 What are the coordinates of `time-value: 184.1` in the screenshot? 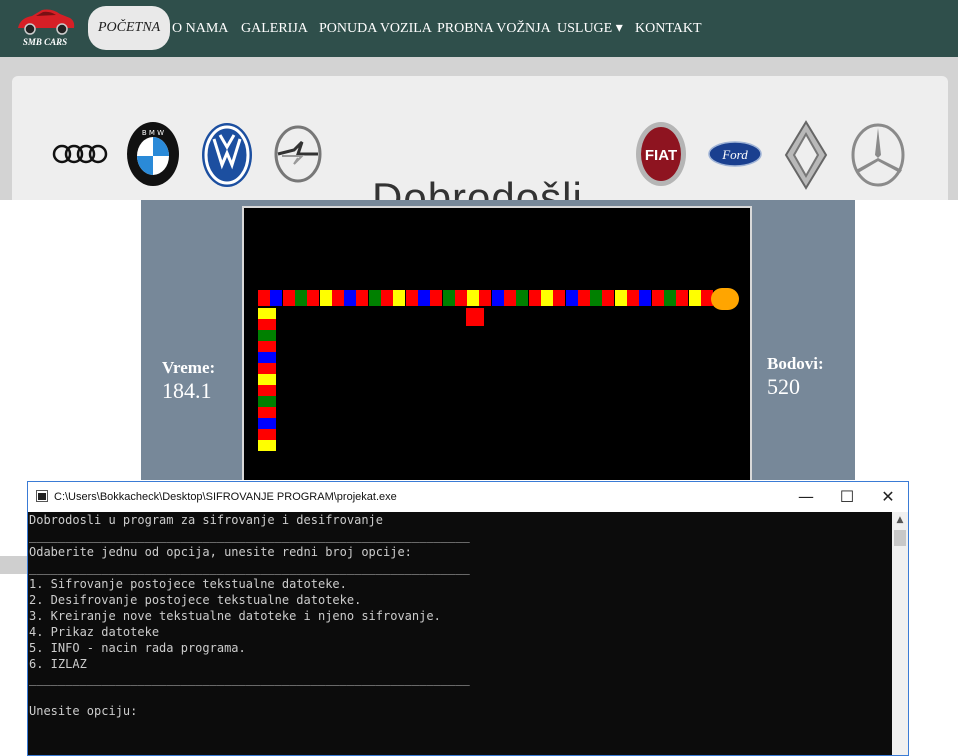 It's located at (187, 390).